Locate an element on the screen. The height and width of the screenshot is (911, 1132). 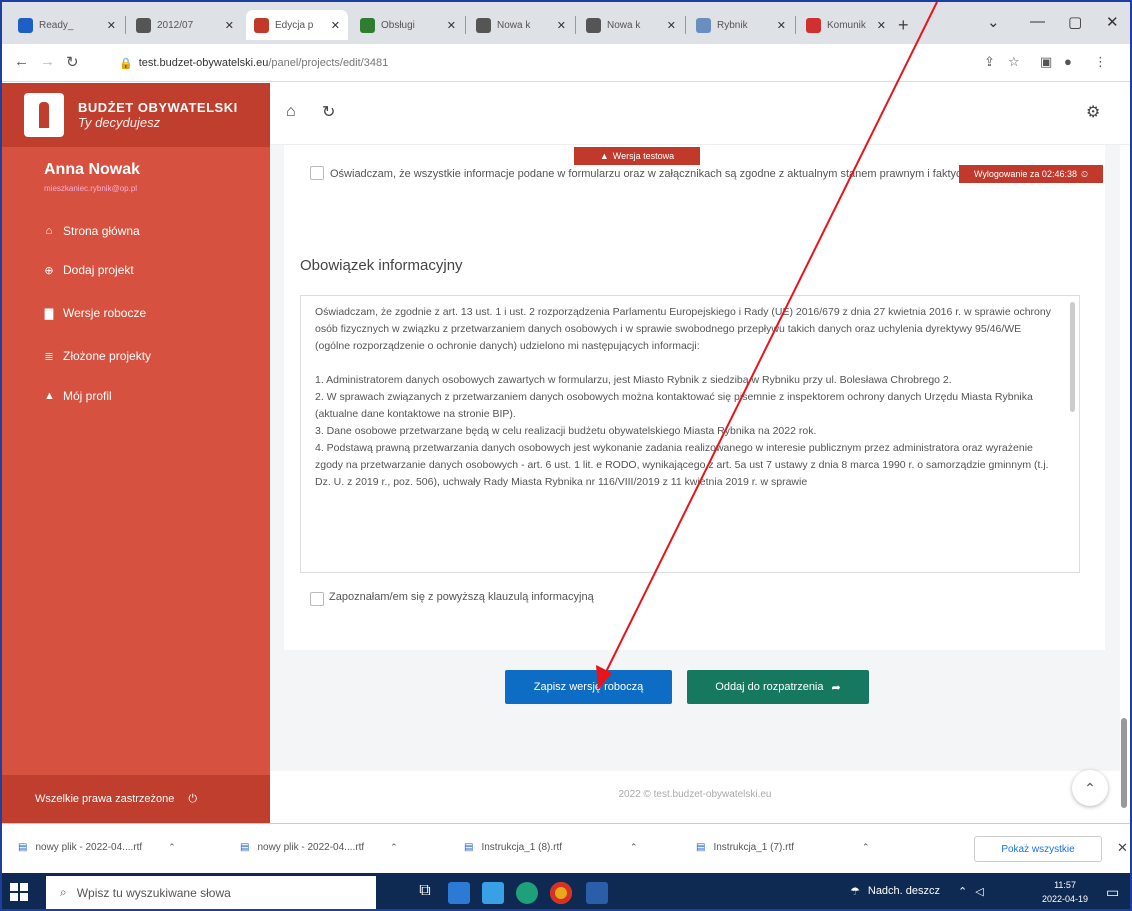
speaker-icon: ◁ is located at coordinates (979, 891).